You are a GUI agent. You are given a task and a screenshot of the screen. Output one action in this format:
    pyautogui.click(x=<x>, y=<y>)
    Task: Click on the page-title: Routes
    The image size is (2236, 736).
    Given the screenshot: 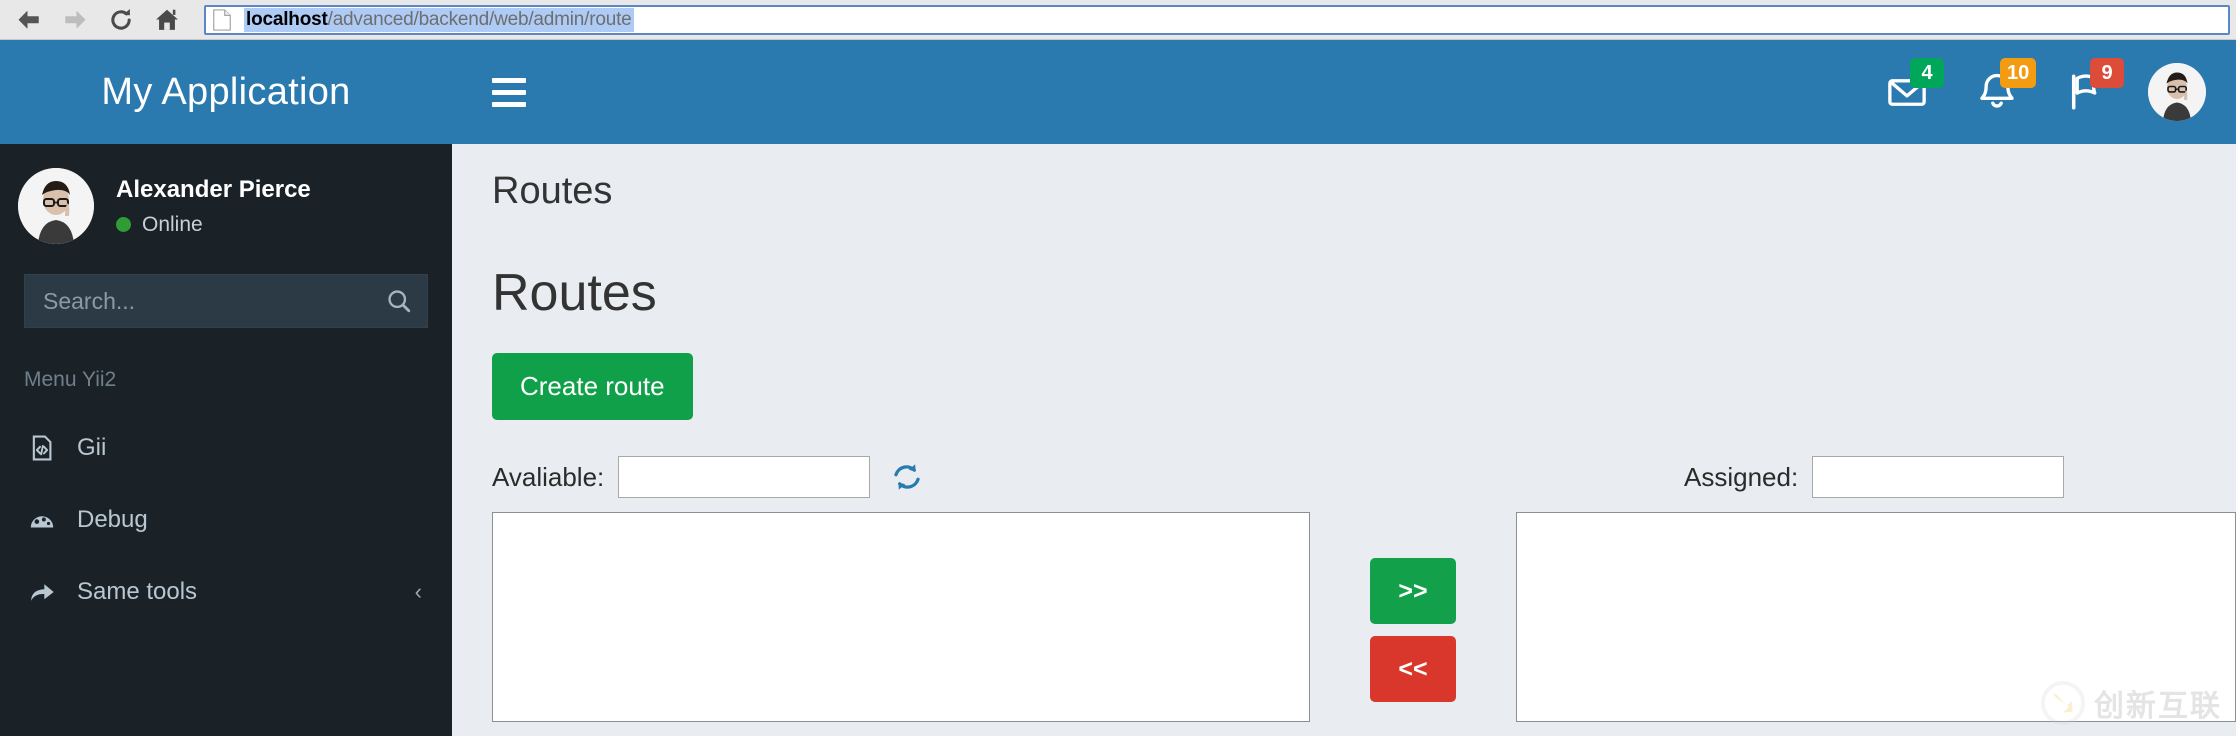 What is the action you would take?
    pyautogui.click(x=574, y=293)
    